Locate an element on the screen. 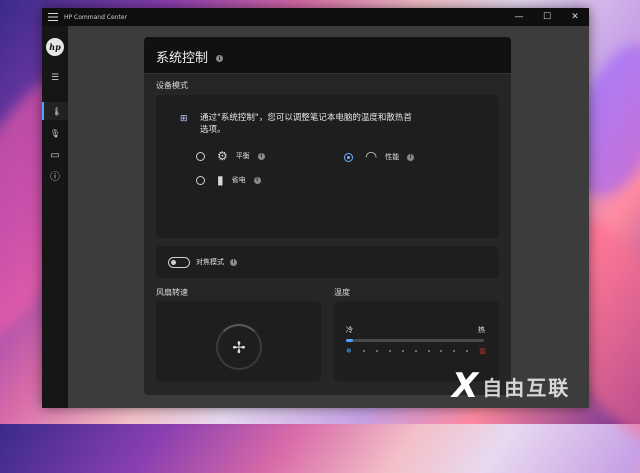 This screenshot has width=640, height=473. temperature-bar is located at coordinates (415, 340).